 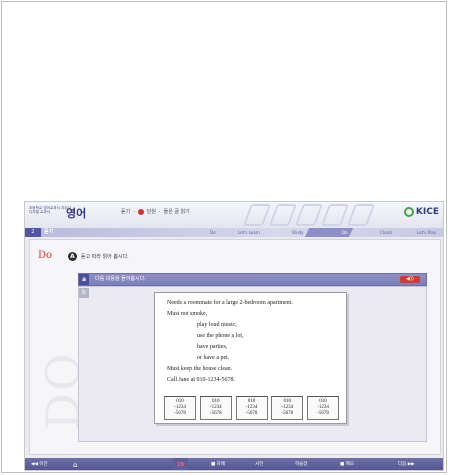 I want to click on breadcrumb: 듣기 · 단원 · 들은 글 읽기, so click(x=155, y=211).